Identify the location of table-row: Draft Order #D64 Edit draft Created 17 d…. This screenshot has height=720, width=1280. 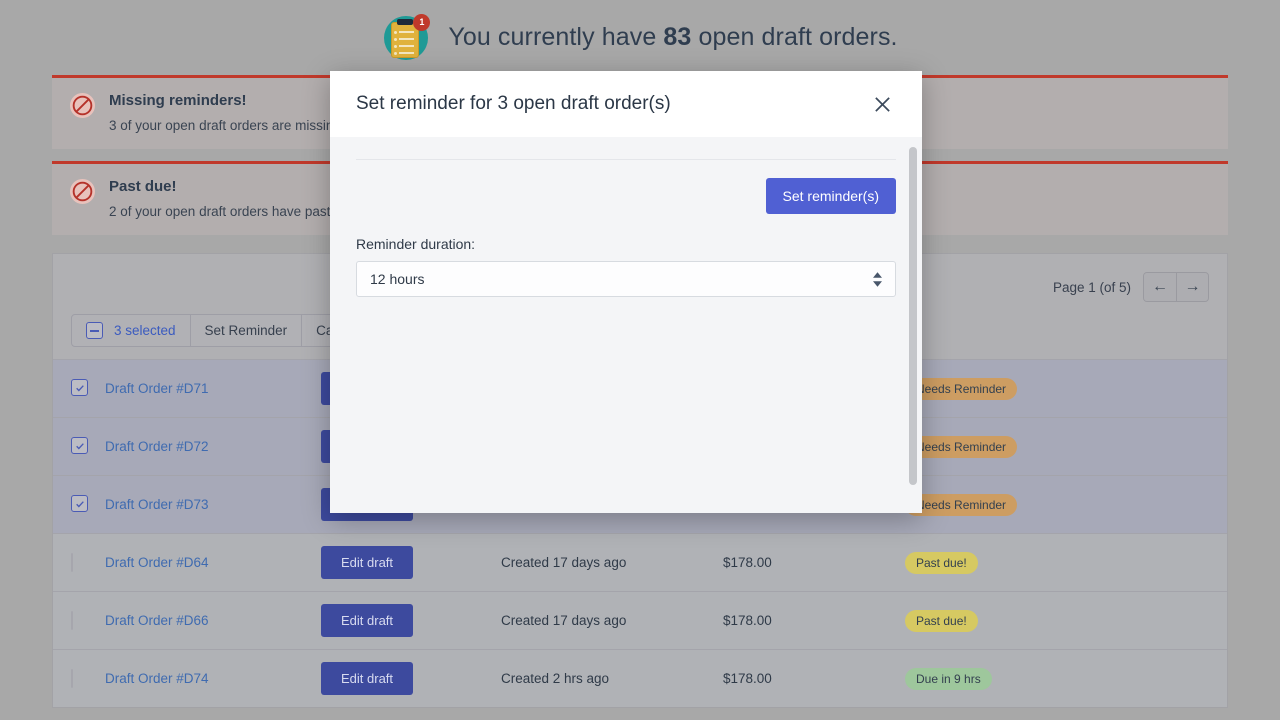
(640, 562).